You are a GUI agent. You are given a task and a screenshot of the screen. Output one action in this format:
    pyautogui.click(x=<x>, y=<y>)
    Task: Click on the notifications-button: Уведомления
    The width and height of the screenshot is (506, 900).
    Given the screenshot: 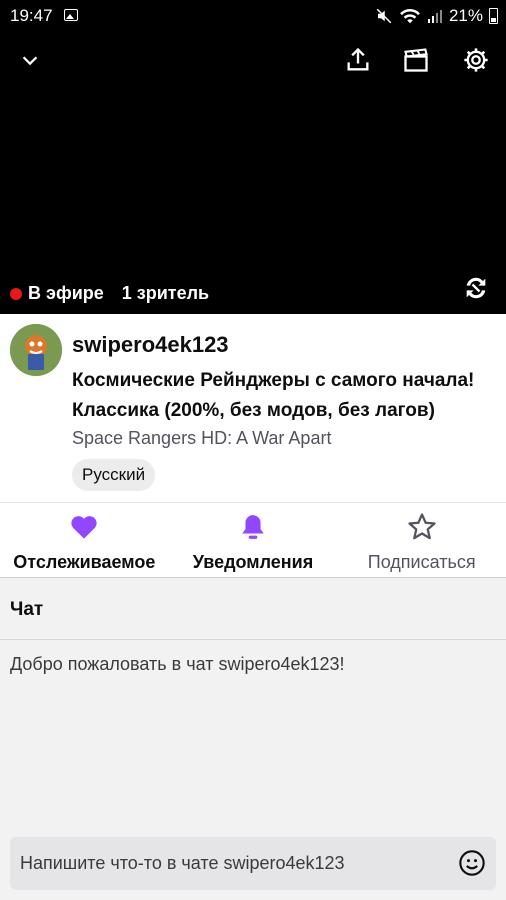 What is the action you would take?
    pyautogui.click(x=253, y=540)
    